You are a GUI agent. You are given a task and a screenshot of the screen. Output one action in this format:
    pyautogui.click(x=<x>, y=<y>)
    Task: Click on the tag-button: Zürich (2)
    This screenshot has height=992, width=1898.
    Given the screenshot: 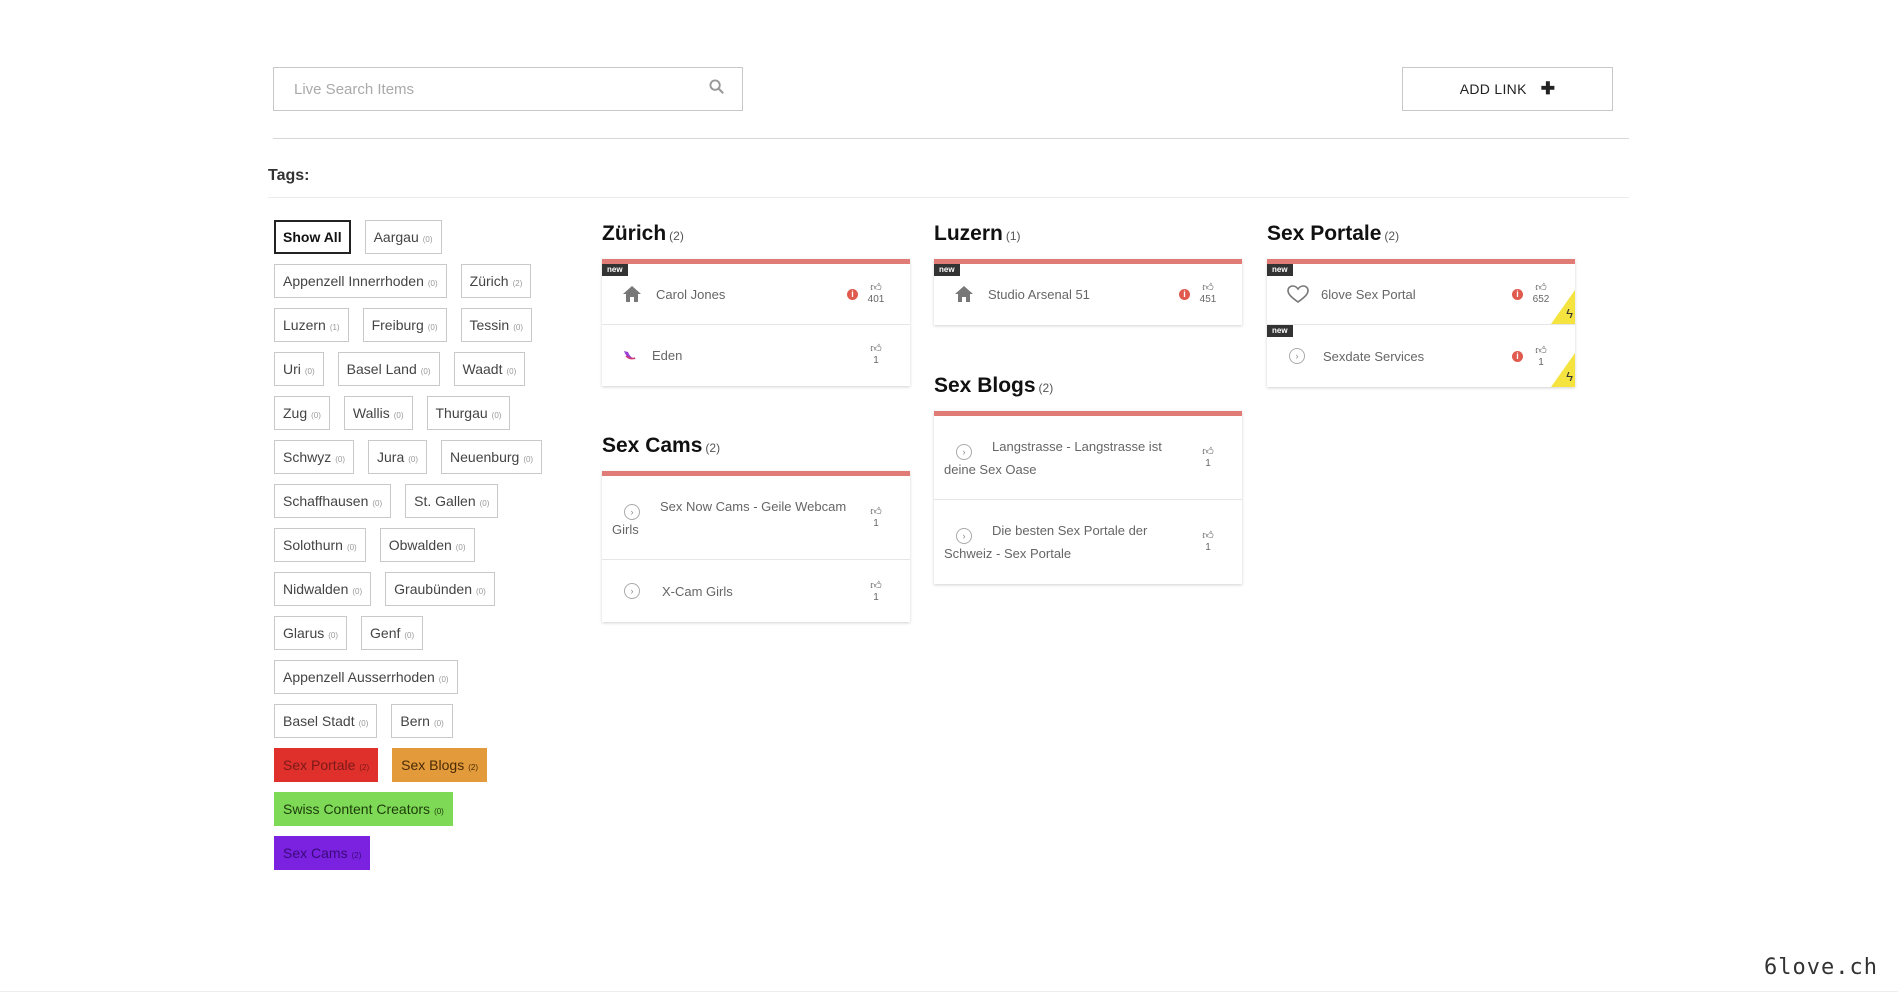 What is the action you would take?
    pyautogui.click(x=496, y=281)
    